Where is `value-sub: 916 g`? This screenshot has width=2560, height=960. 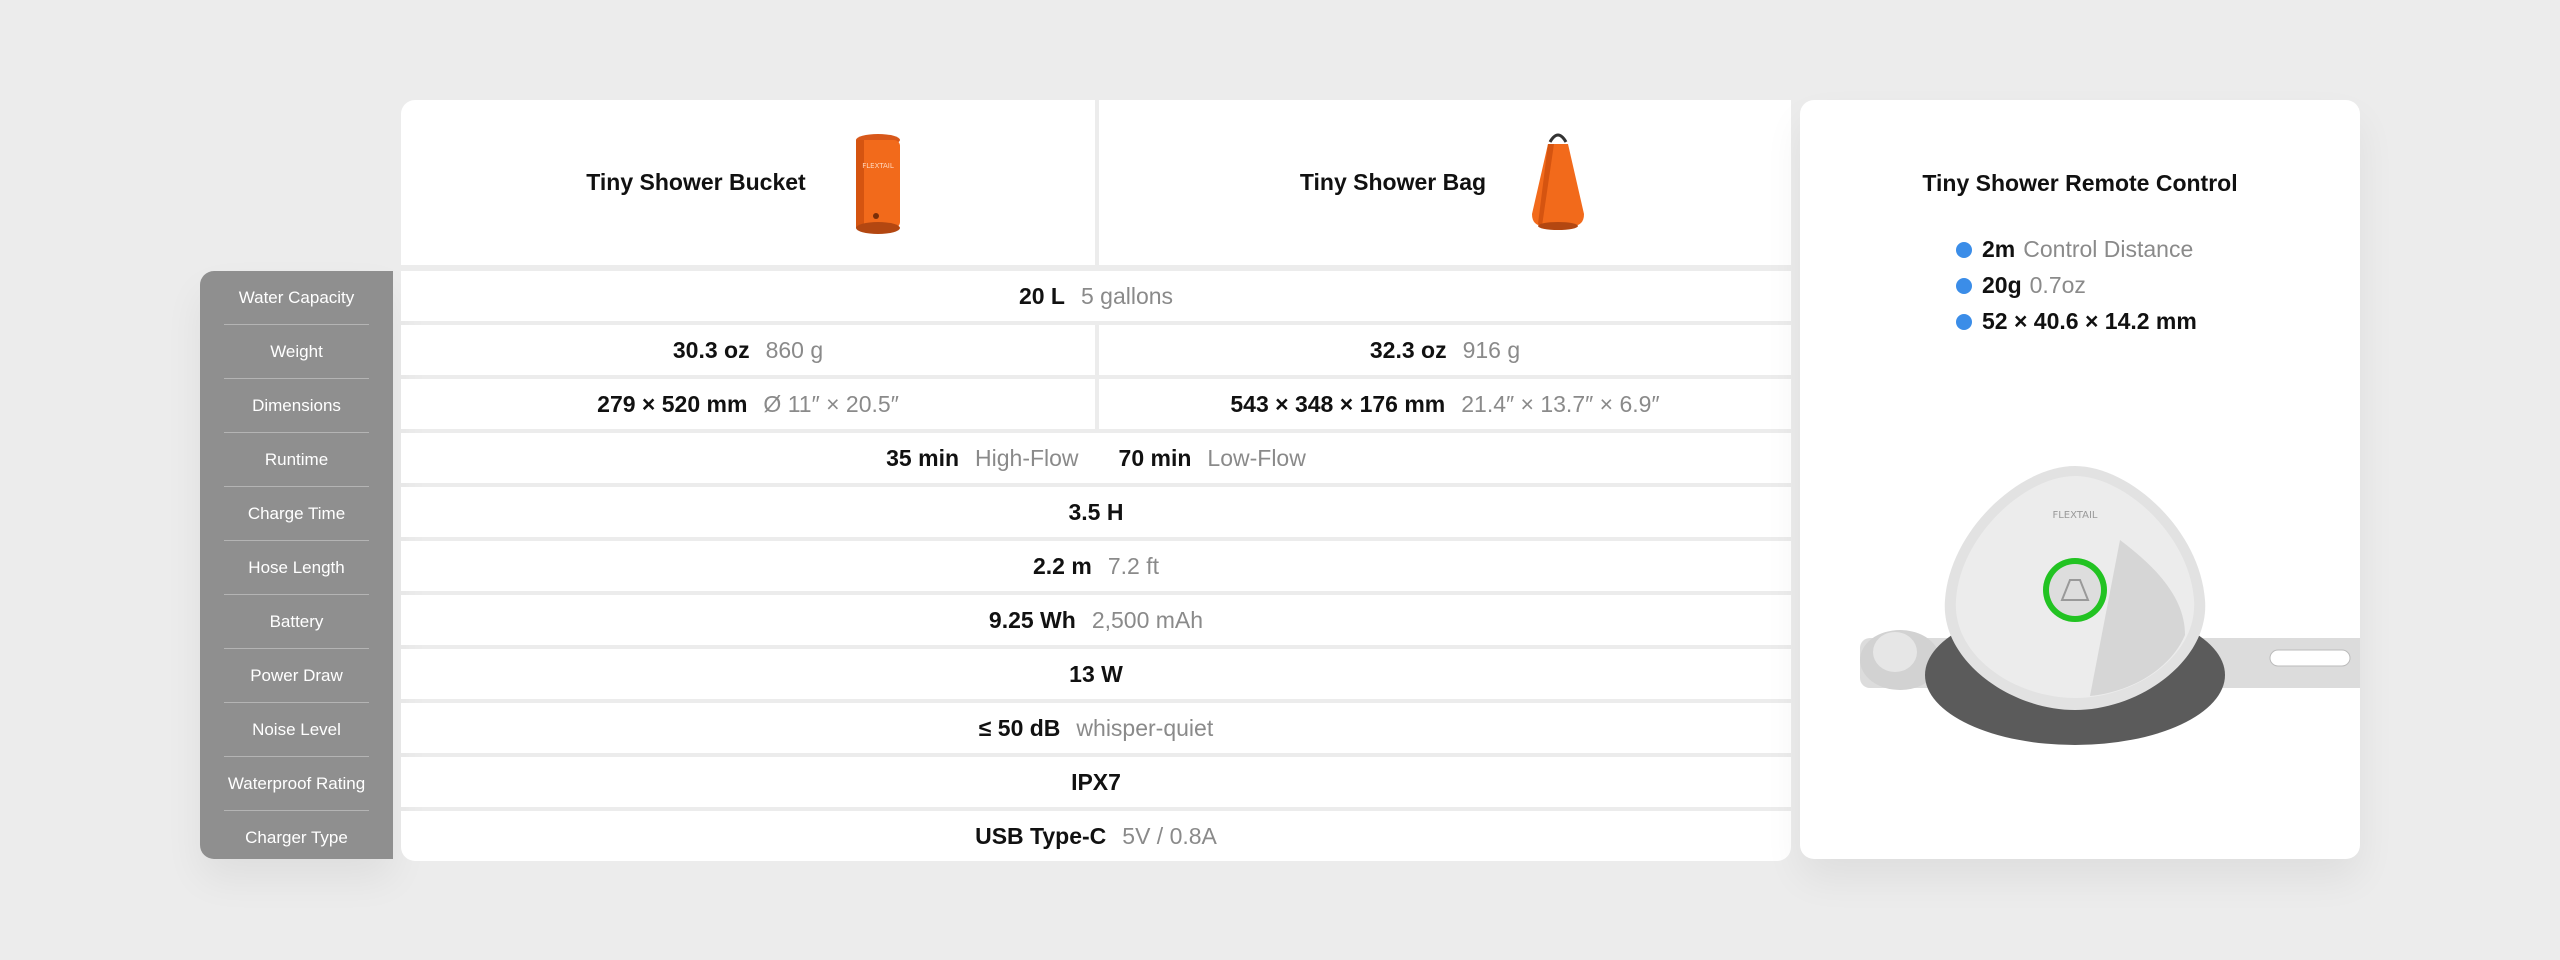
value-sub: 916 g is located at coordinates (1491, 349).